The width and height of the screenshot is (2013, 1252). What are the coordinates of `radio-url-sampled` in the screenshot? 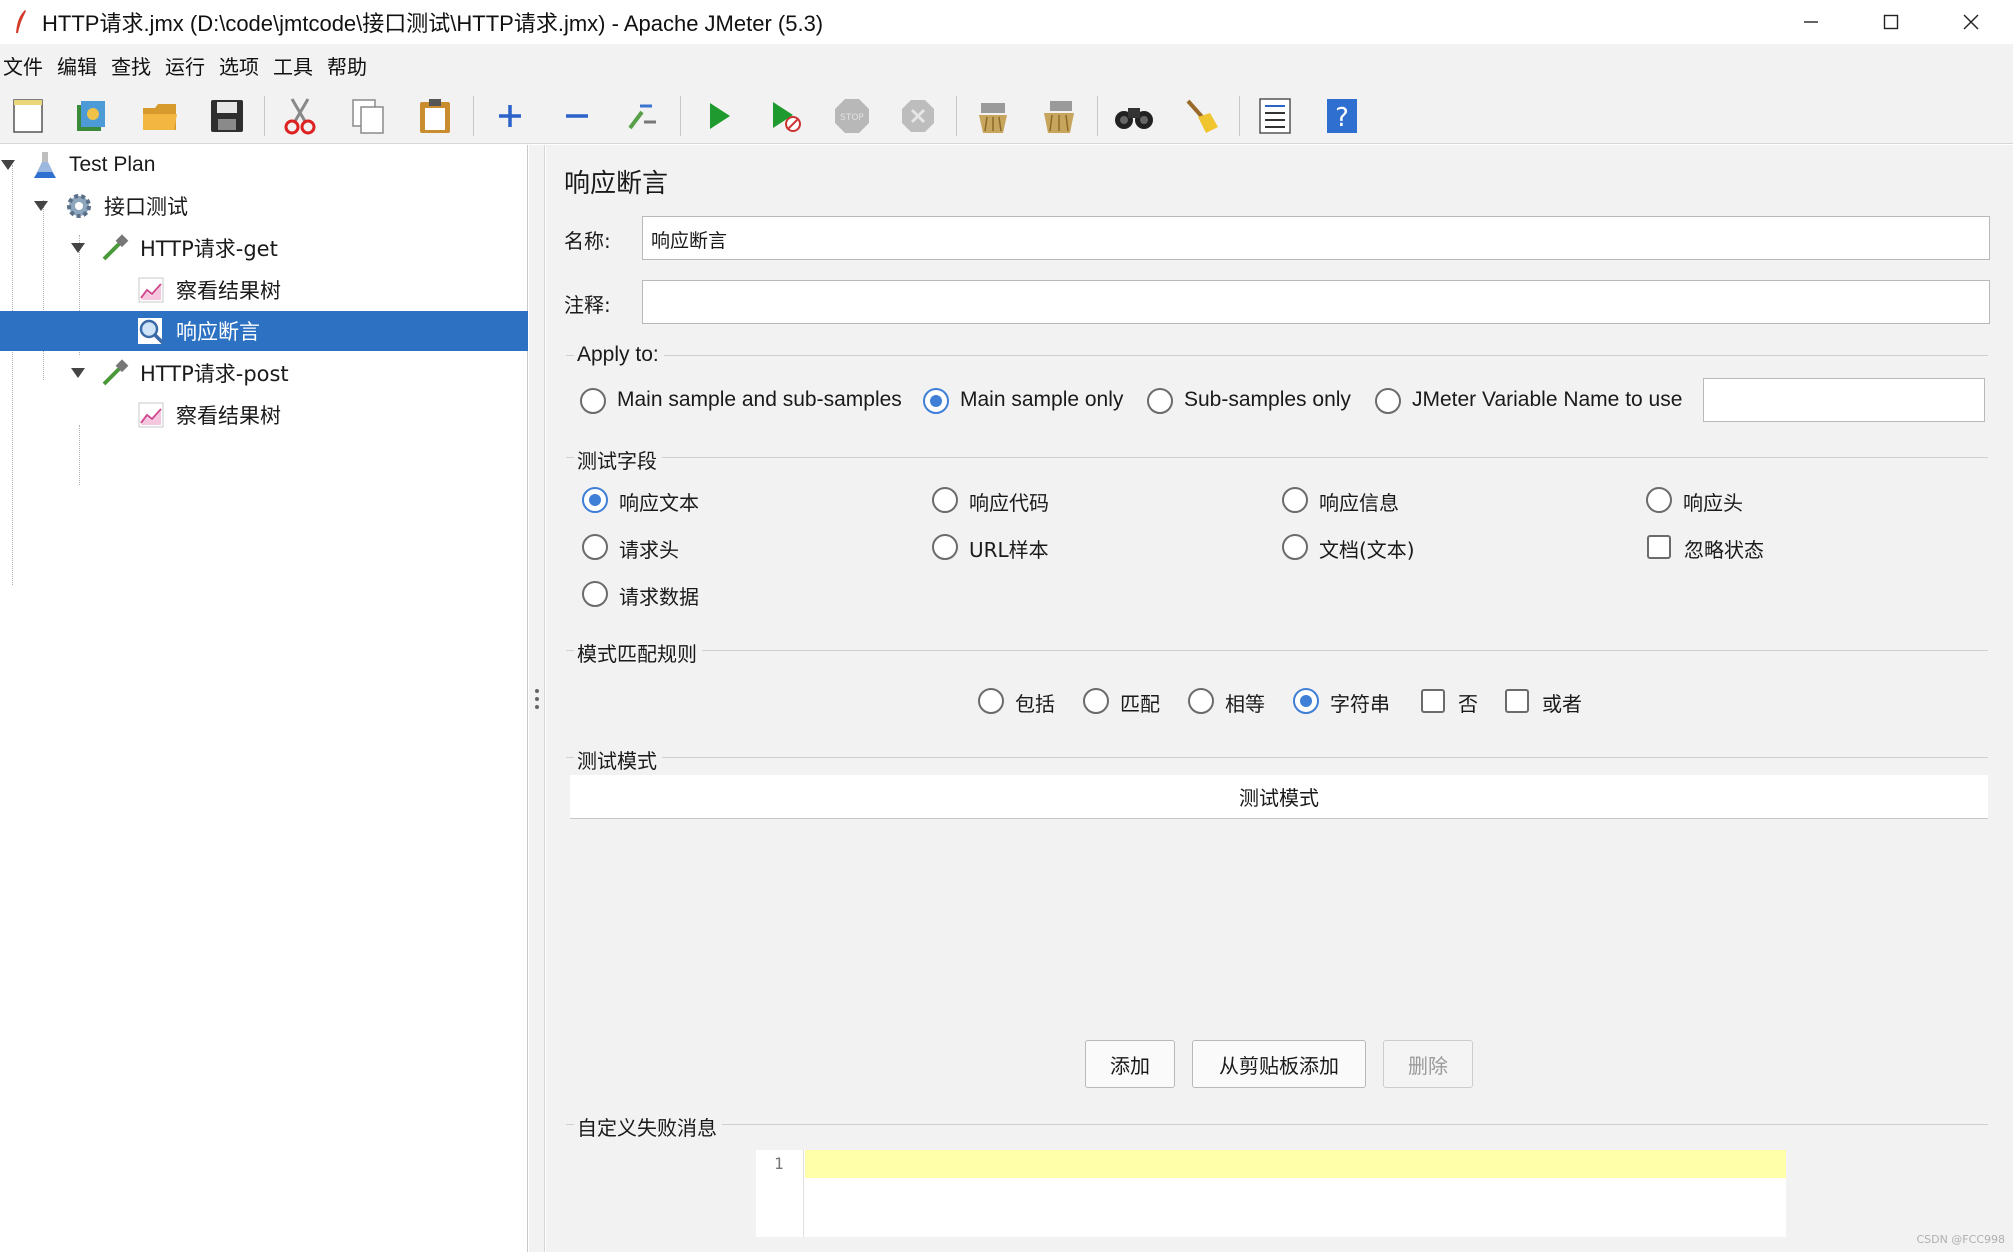 It's located at (945, 547).